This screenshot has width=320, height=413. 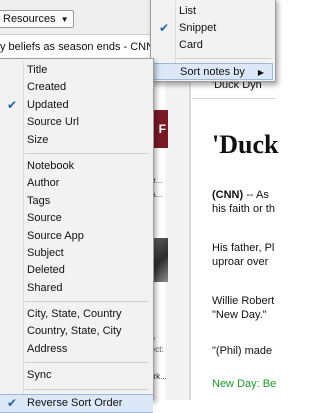 I want to click on sort-item-tags: Tags, so click(x=76, y=201).